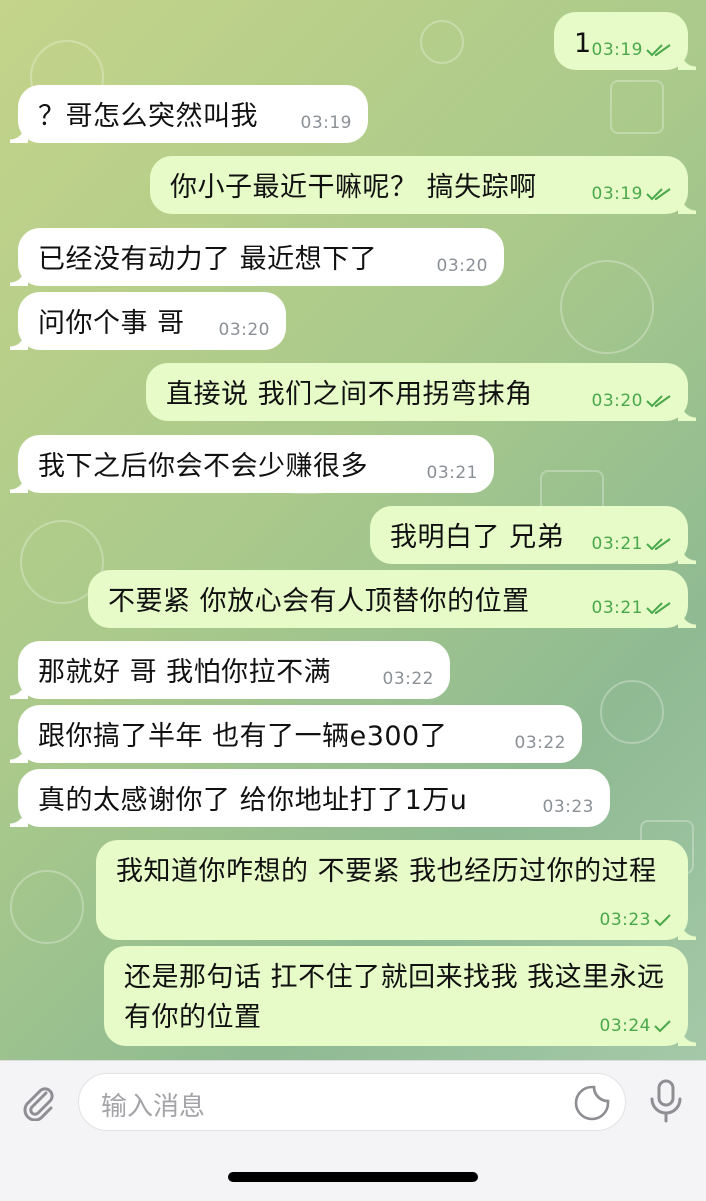 This screenshot has height=1201, width=706. I want to click on message-text: 跟你搞了半年 也有了一辆e300了, so click(243, 736).